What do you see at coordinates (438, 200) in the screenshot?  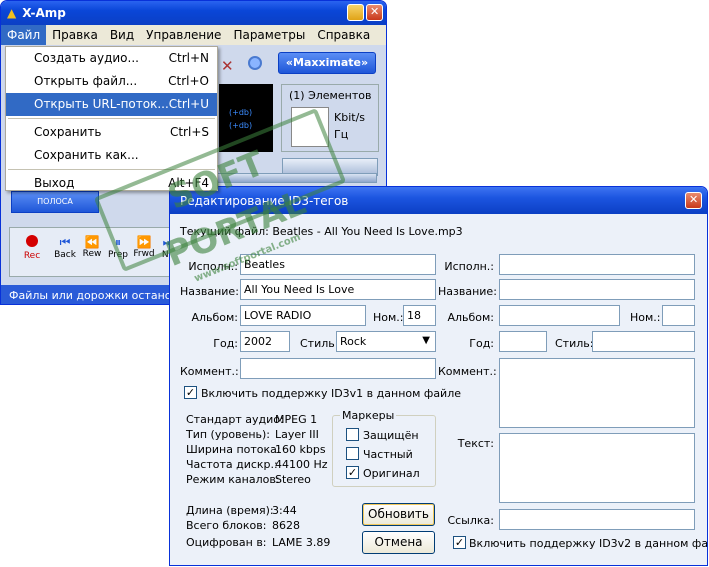 I see `dialog-title-bar: Редактирование ID3-тегов` at bounding box center [438, 200].